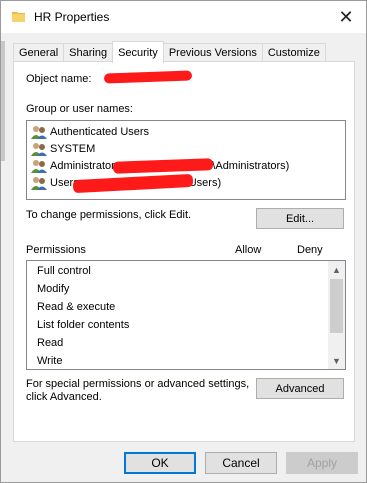 This screenshot has width=367, height=483. I want to click on scroll-up-icon: ▲, so click(336, 269).